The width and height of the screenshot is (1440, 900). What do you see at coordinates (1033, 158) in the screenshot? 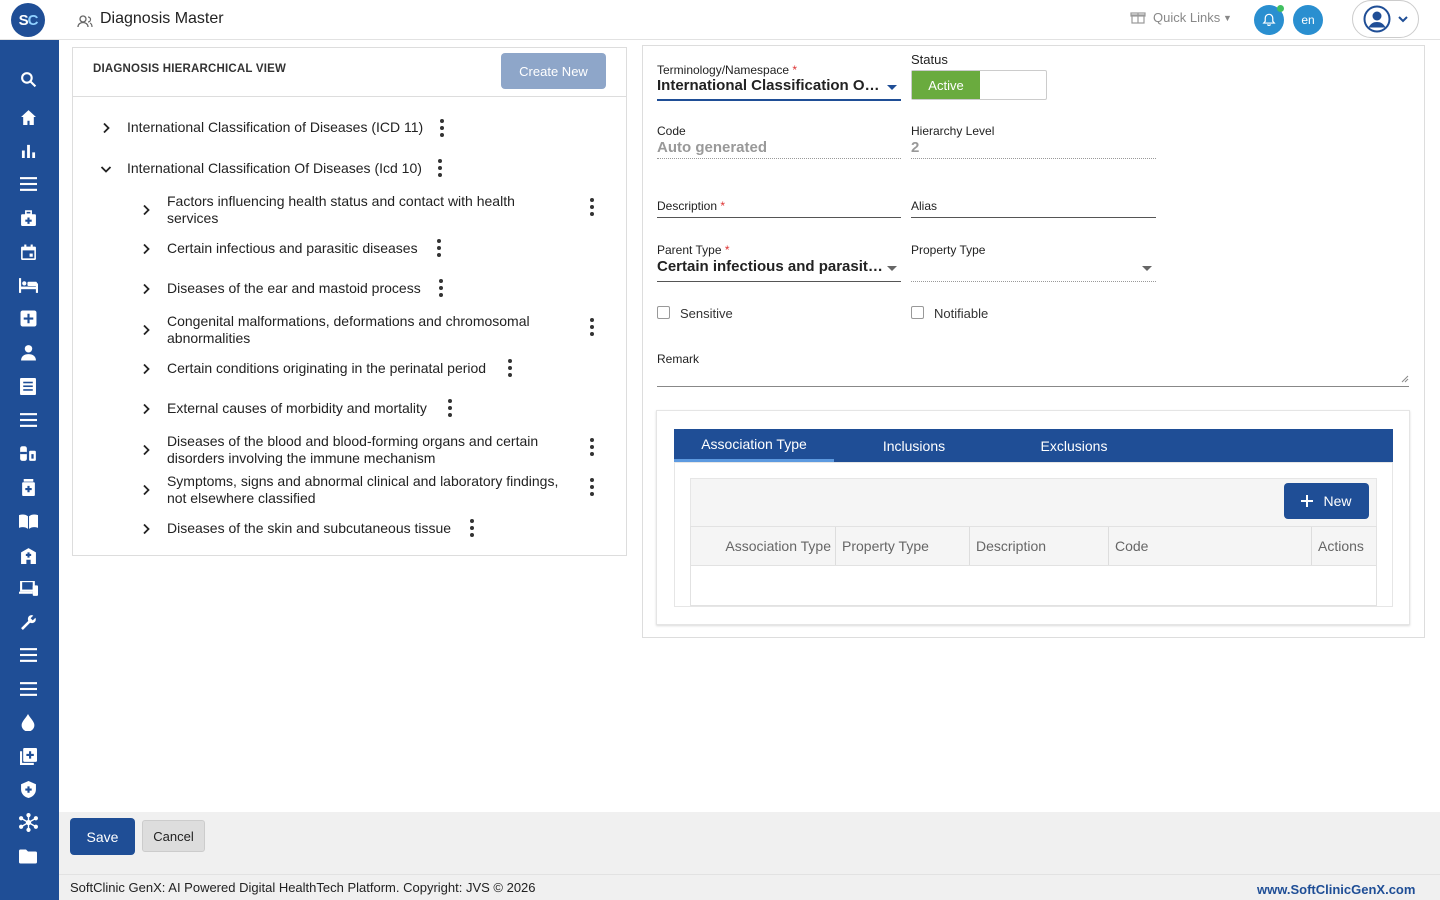
I see `field-underline` at bounding box center [1033, 158].